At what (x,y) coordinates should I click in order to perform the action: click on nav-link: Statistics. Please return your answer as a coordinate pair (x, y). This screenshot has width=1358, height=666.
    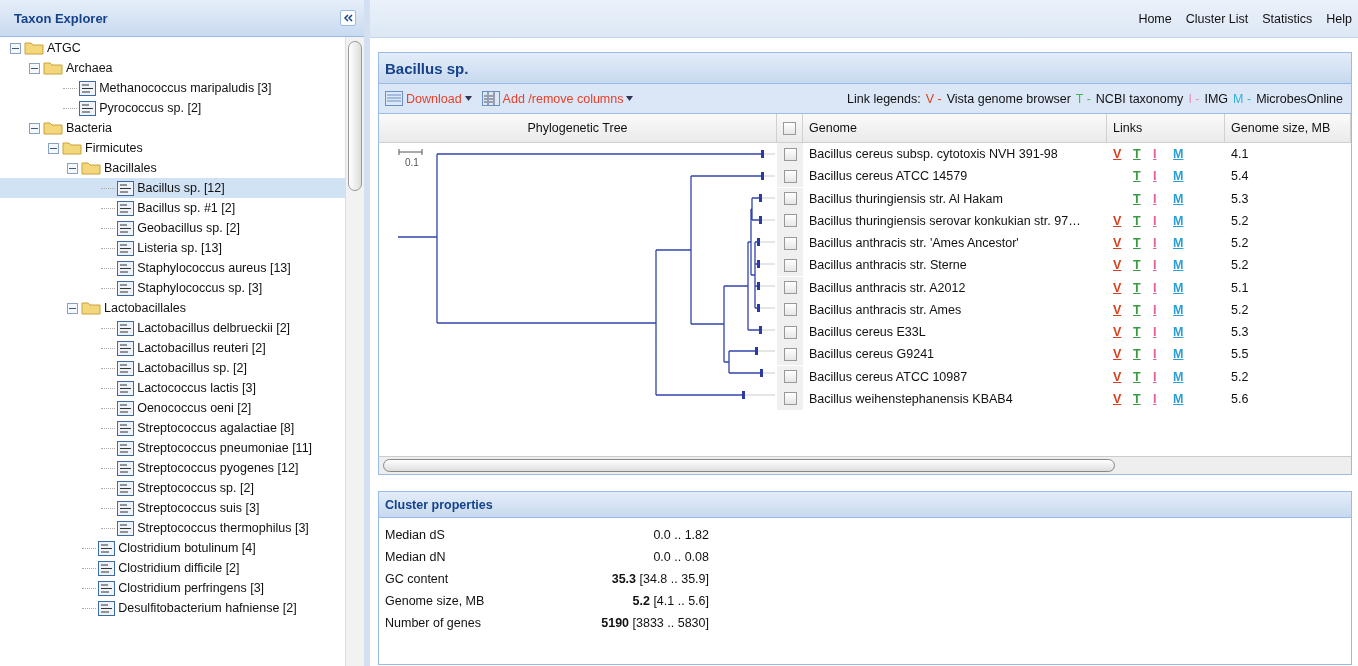
    Looking at the image, I should click on (1287, 18).